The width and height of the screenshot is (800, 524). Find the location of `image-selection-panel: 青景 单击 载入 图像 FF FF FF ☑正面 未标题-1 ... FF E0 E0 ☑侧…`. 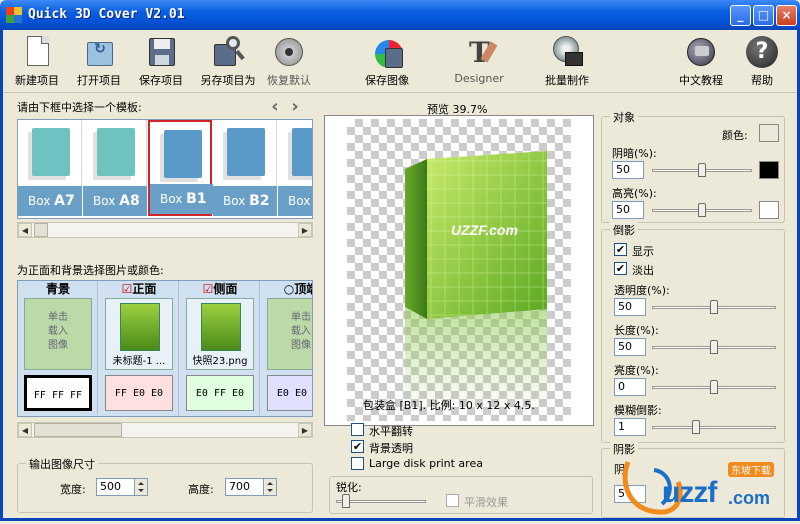

image-selection-panel: 青景 单击 载入 图像 FF FF FF ☑正面 未标题-1 ... FF E0 E0 ☑侧… is located at coordinates (165, 348).